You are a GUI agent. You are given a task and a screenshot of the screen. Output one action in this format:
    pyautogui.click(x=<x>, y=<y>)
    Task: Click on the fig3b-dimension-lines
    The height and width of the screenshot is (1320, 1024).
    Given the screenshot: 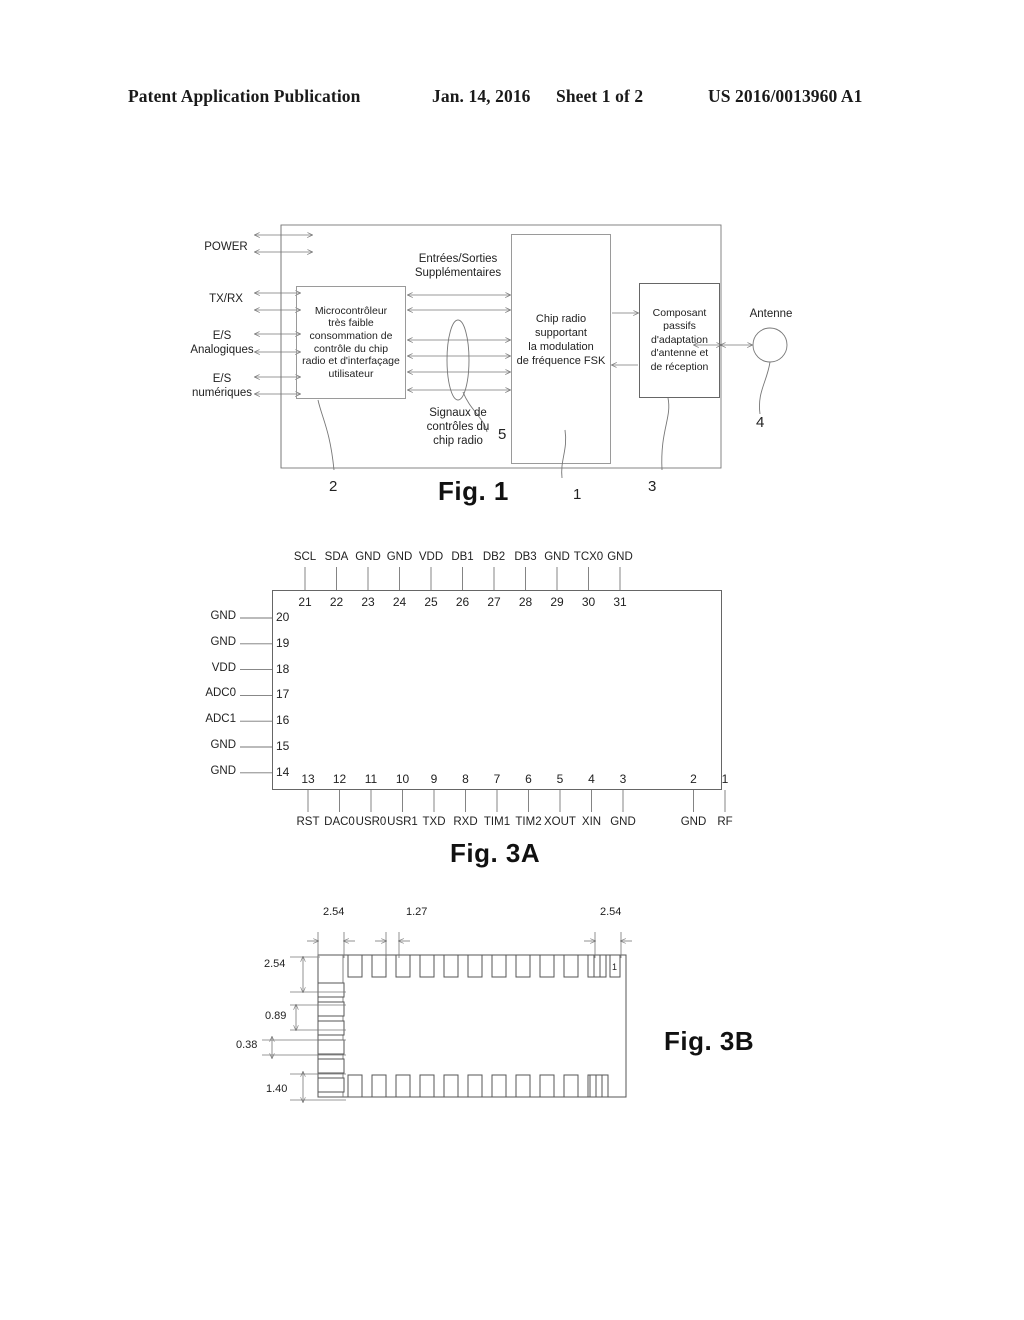 What is the action you would take?
    pyautogui.click(x=447, y=1066)
    